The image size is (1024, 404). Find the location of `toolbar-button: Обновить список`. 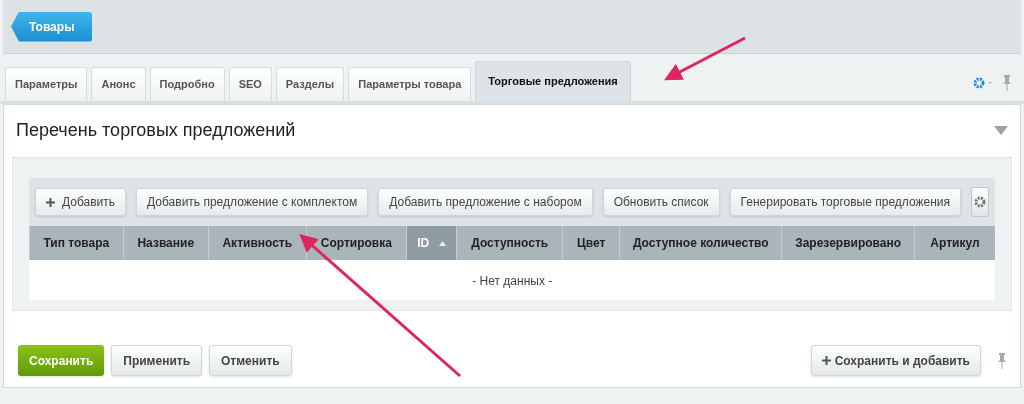

toolbar-button: Обновить список is located at coordinates (661, 202).